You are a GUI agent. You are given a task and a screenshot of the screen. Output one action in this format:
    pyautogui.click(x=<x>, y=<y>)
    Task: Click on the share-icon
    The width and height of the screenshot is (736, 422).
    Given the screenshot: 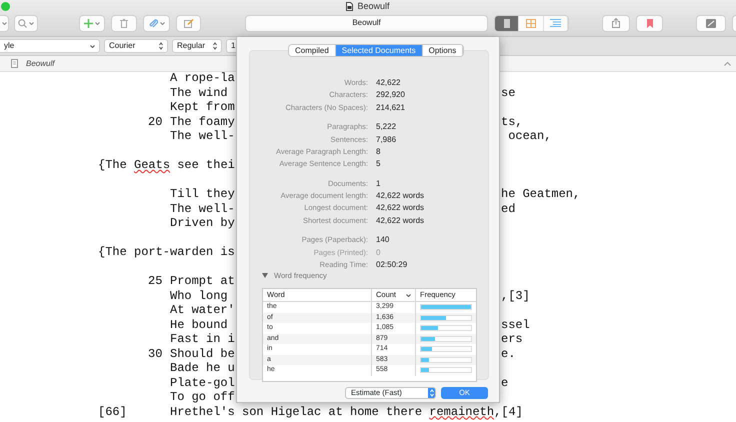 What is the action you would take?
    pyautogui.click(x=616, y=23)
    